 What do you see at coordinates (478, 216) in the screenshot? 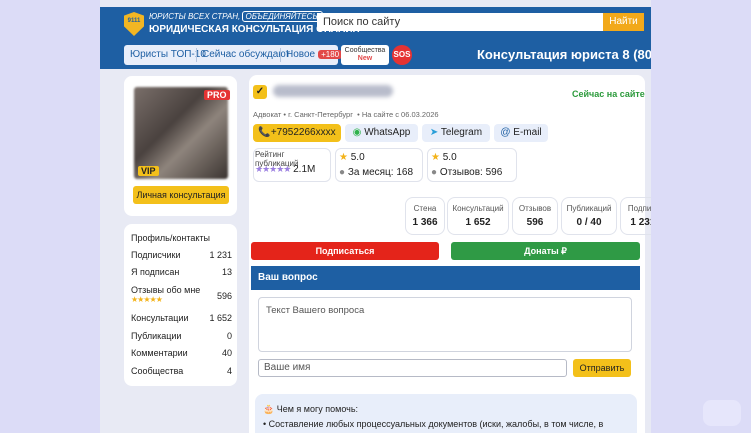
I see `counter-consultations: Консультаций 1 652` at bounding box center [478, 216].